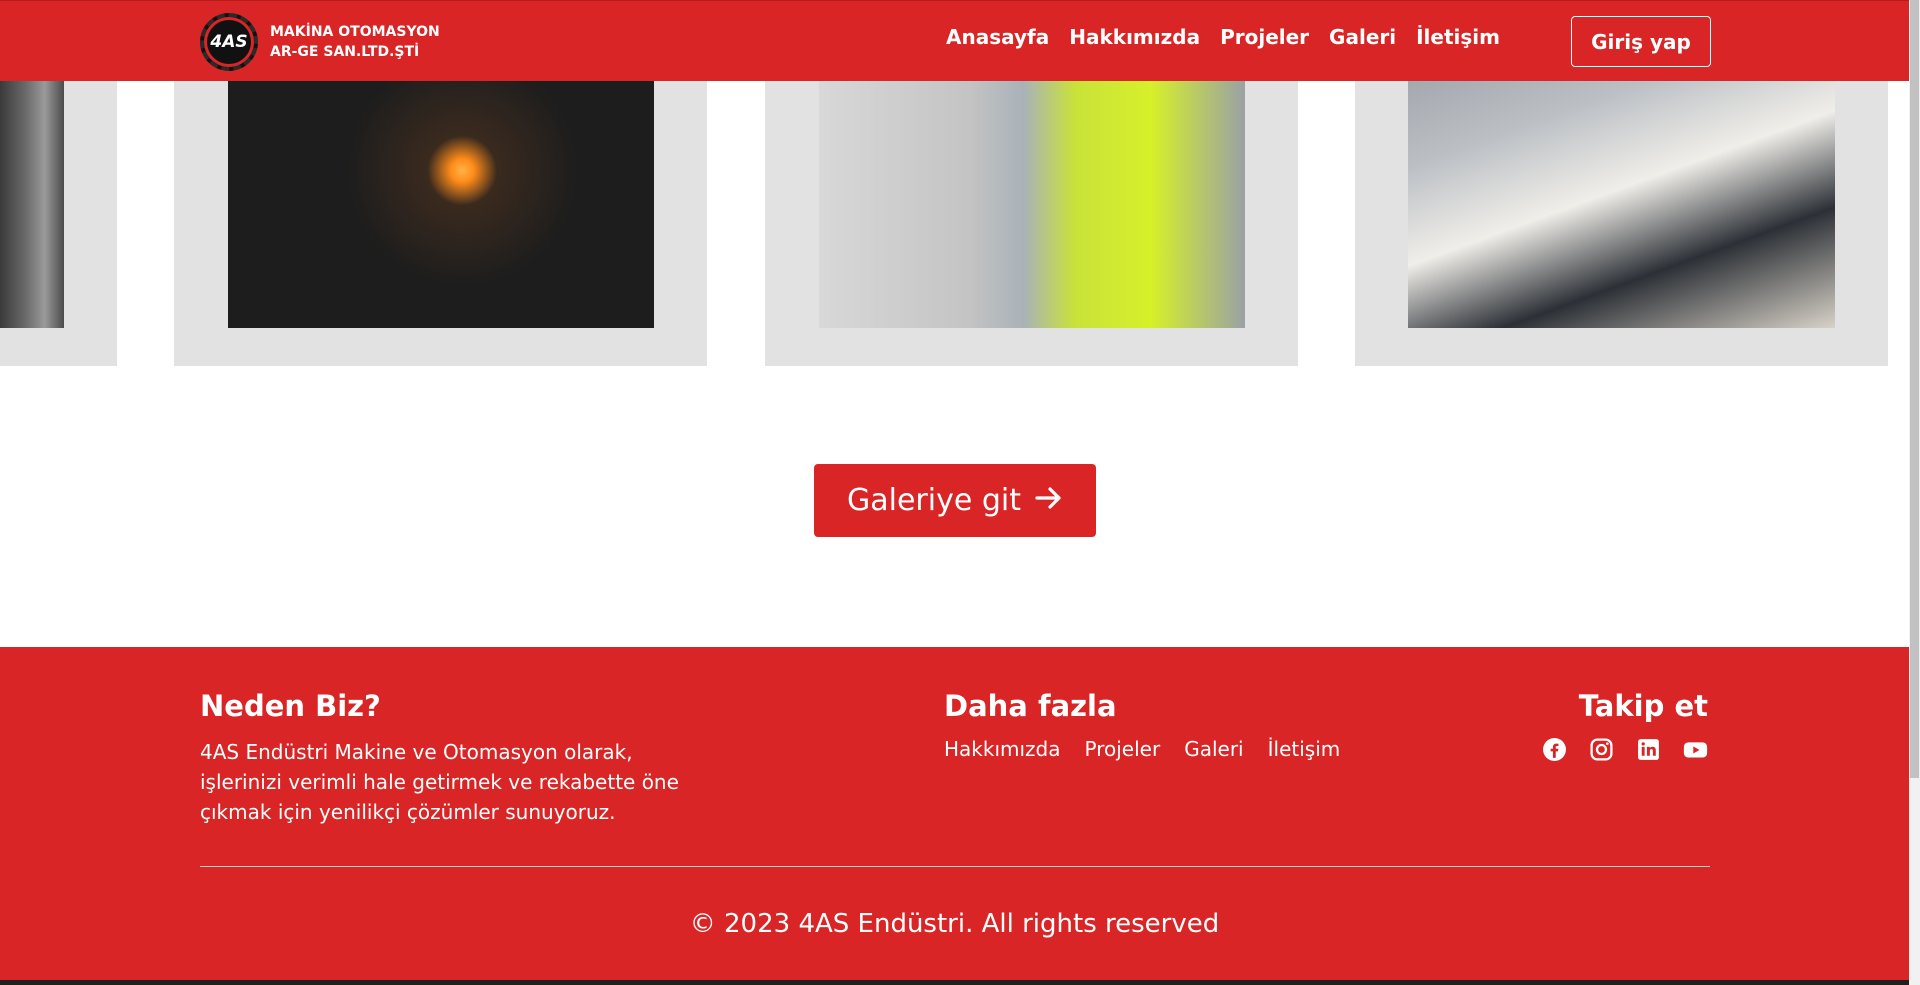 Image resolution: width=1920 pixels, height=985 pixels. I want to click on page-scrollbar-thumb, so click(1914, 389).